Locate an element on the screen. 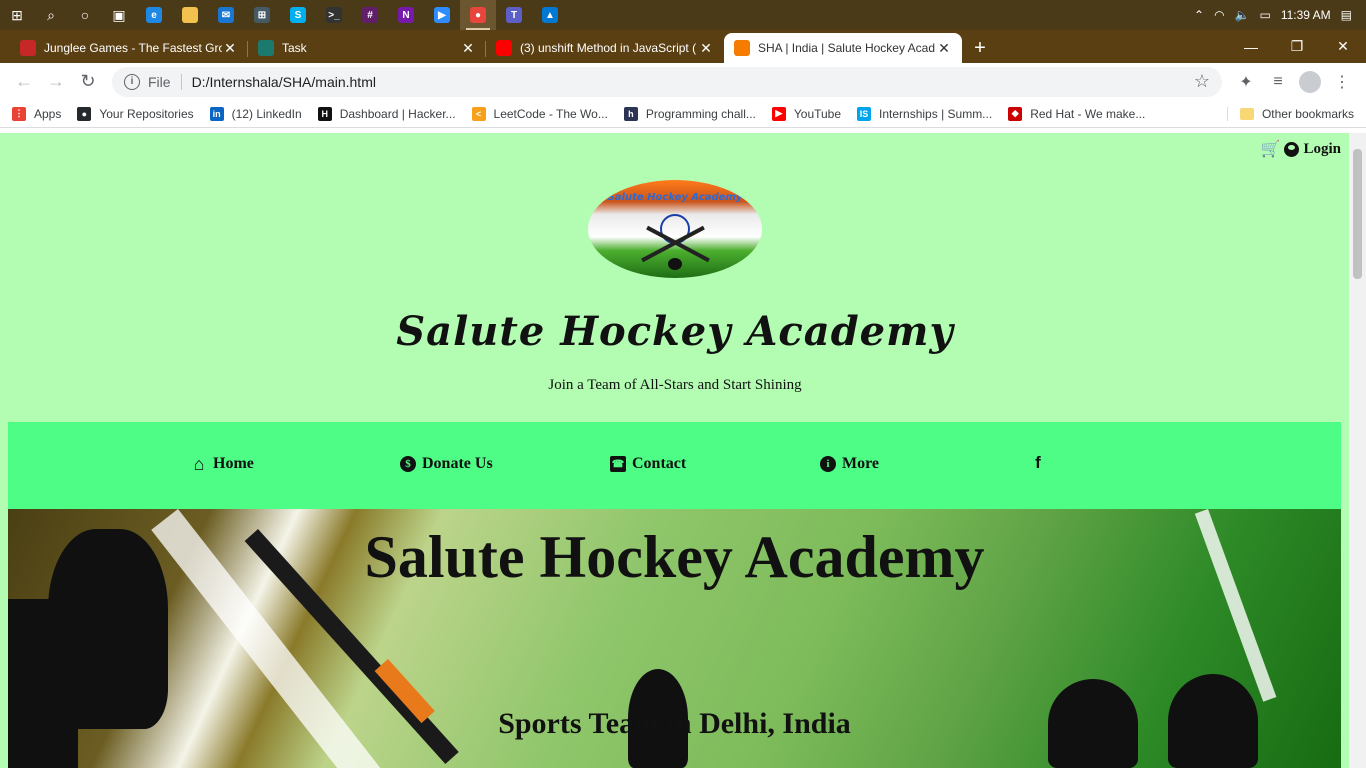 This screenshot has width=1366, height=768. cortana-icon: ○ is located at coordinates (85, 15).